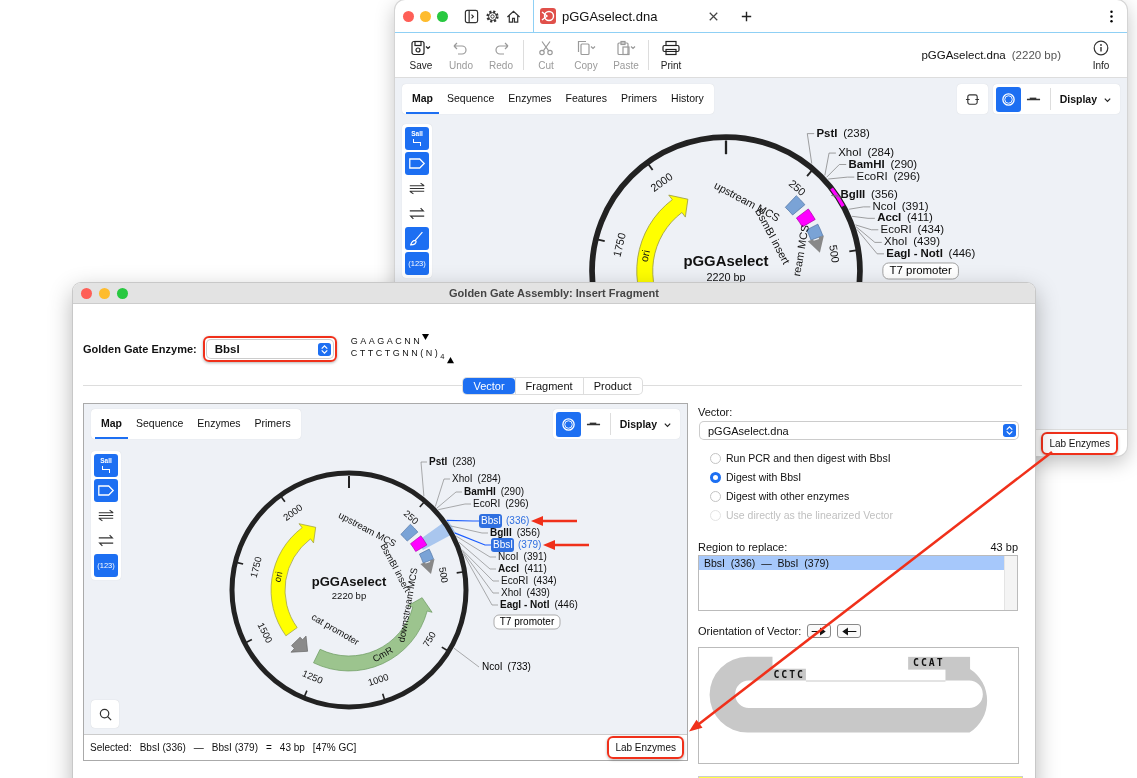  I want to click on site-label: NcoI (733), so click(506, 666).